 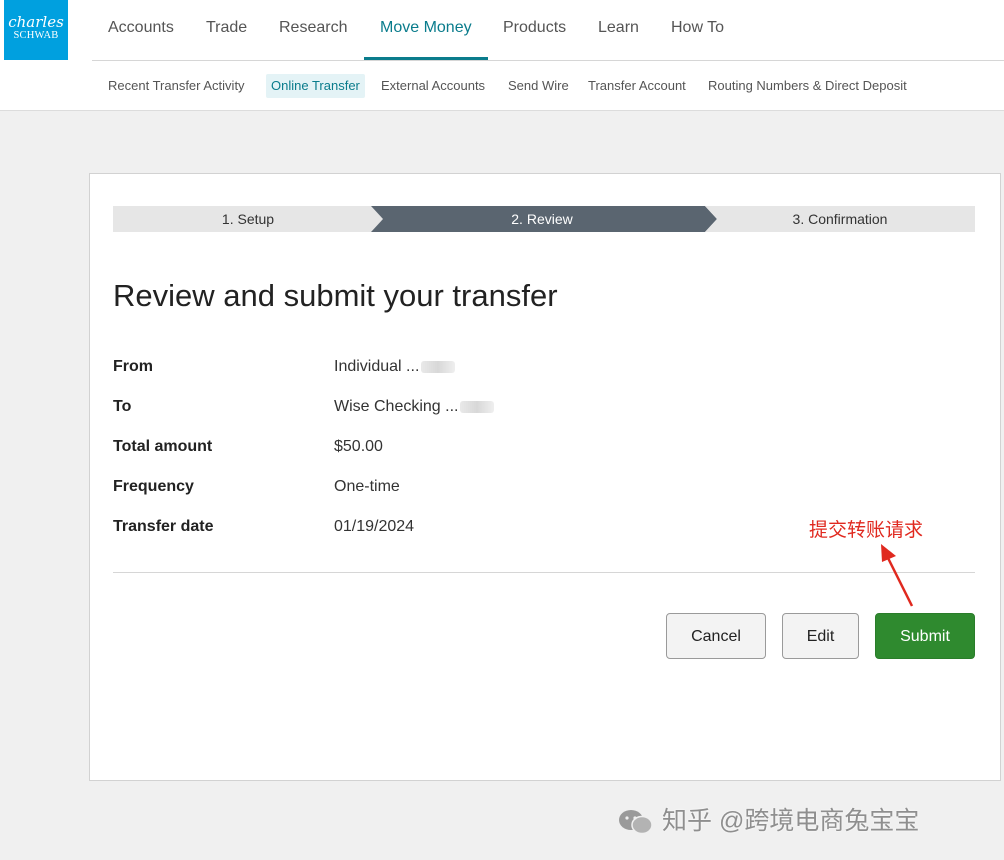 I want to click on total-amount-value: $50.00, so click(x=358, y=446).